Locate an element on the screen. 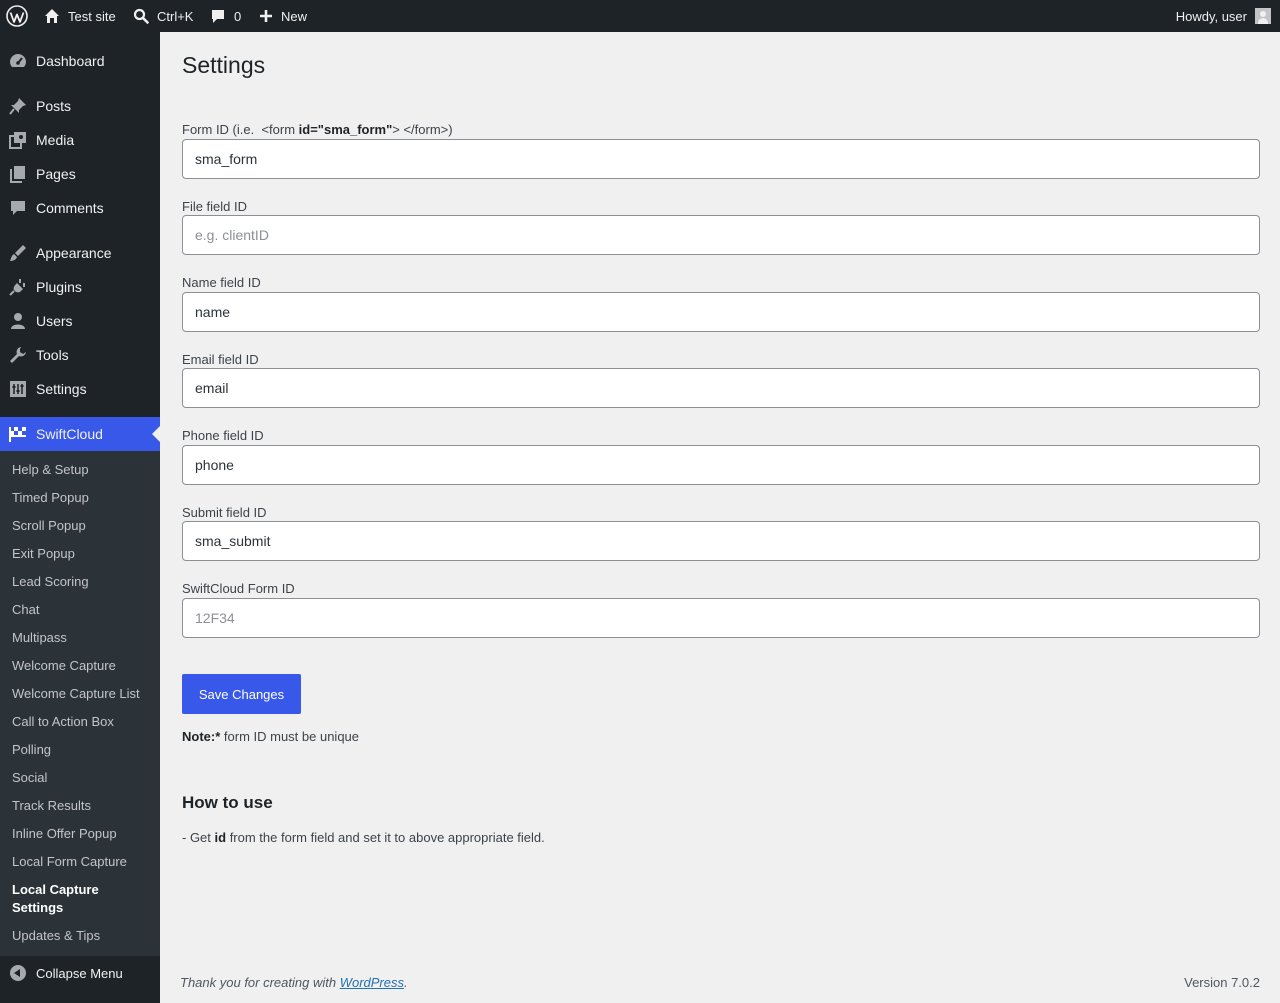 The image size is (1280, 1003). comments-count: 0 is located at coordinates (238, 16).